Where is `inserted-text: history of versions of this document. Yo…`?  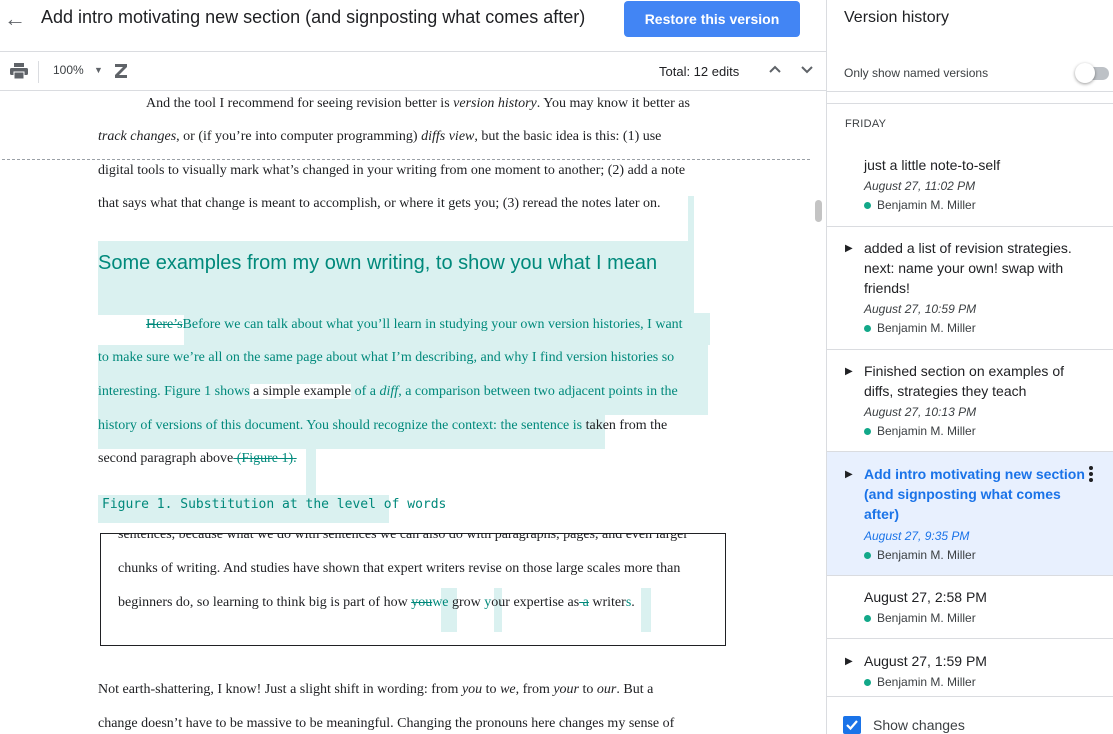
inserted-text: history of versions of this document. Yo… is located at coordinates (340, 425).